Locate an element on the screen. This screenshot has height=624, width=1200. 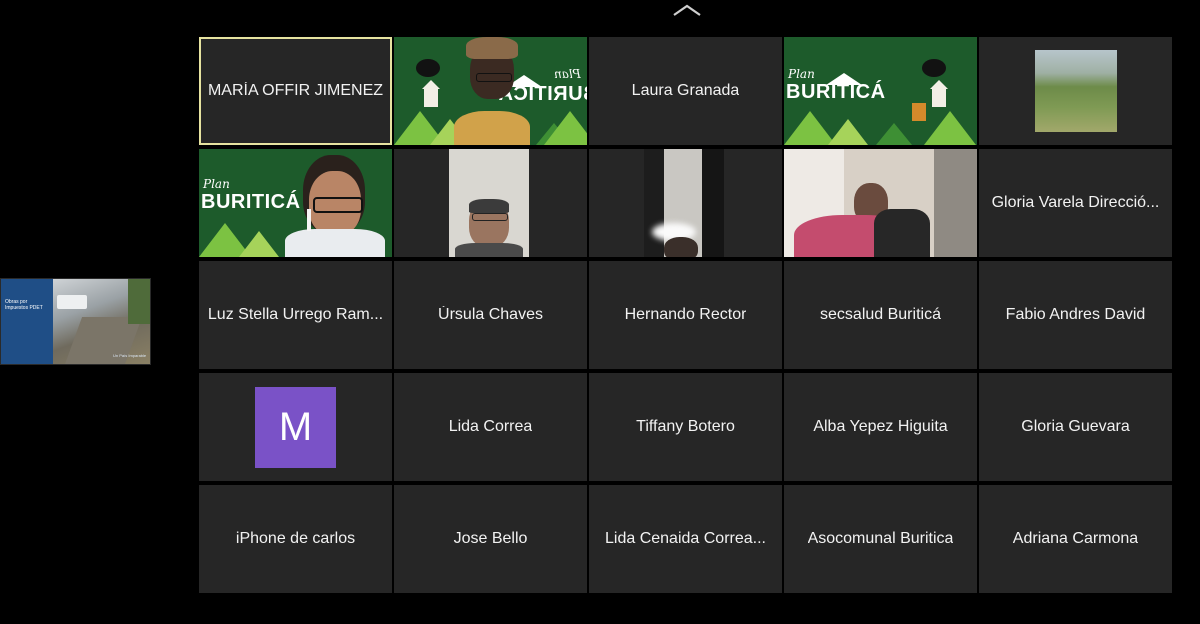
chevron-up-icon is located at coordinates (687, 10).